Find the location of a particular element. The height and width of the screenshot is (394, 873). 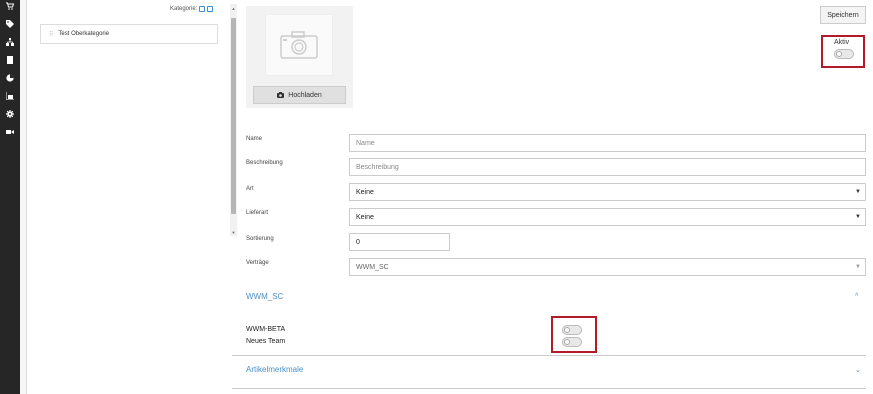

category-header-label: Kategorie: is located at coordinates (184, 9).